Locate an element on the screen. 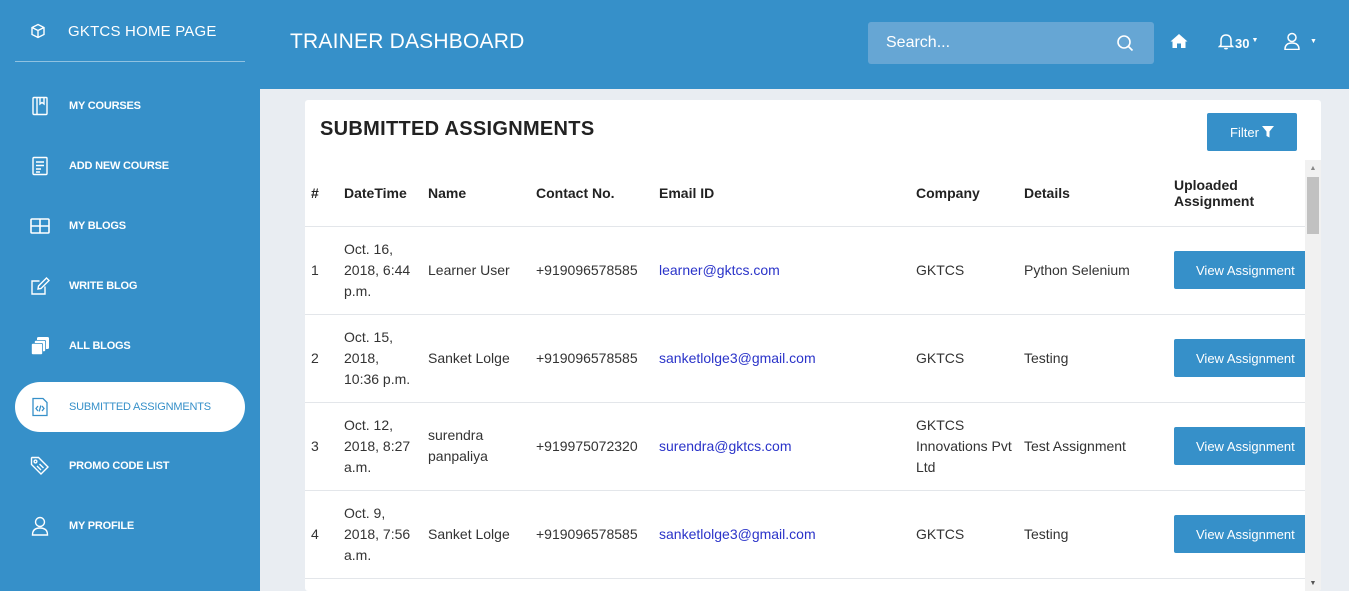 Image resolution: width=1349 pixels, height=591 pixels. page-title: TRAINER DASHBOARD is located at coordinates (407, 41).